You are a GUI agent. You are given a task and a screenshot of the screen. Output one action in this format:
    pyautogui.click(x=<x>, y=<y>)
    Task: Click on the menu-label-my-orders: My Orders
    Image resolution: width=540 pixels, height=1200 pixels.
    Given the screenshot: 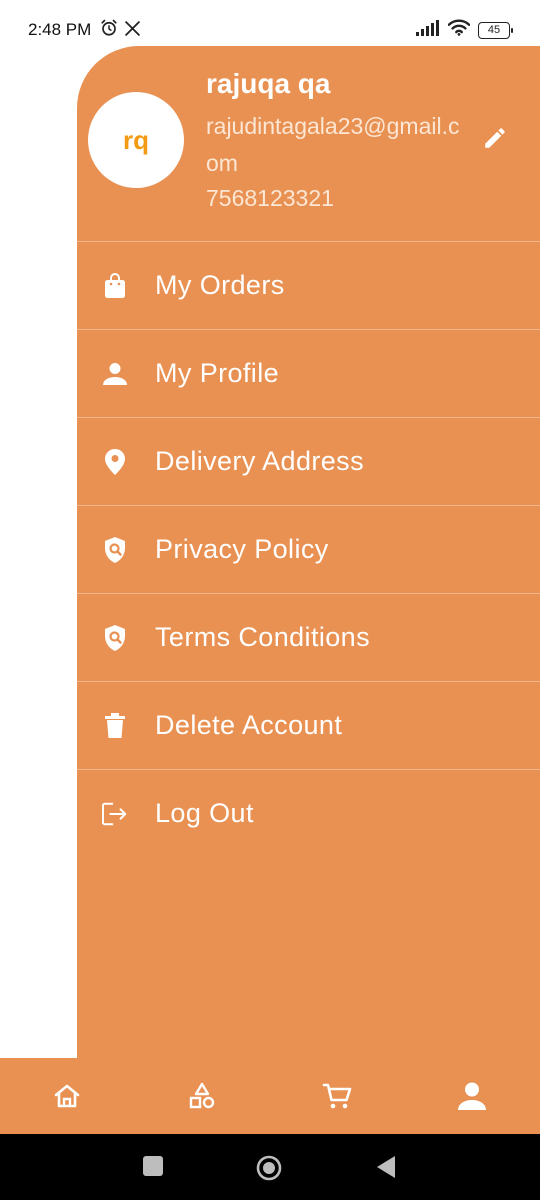 What is the action you would take?
    pyautogui.click(x=220, y=285)
    